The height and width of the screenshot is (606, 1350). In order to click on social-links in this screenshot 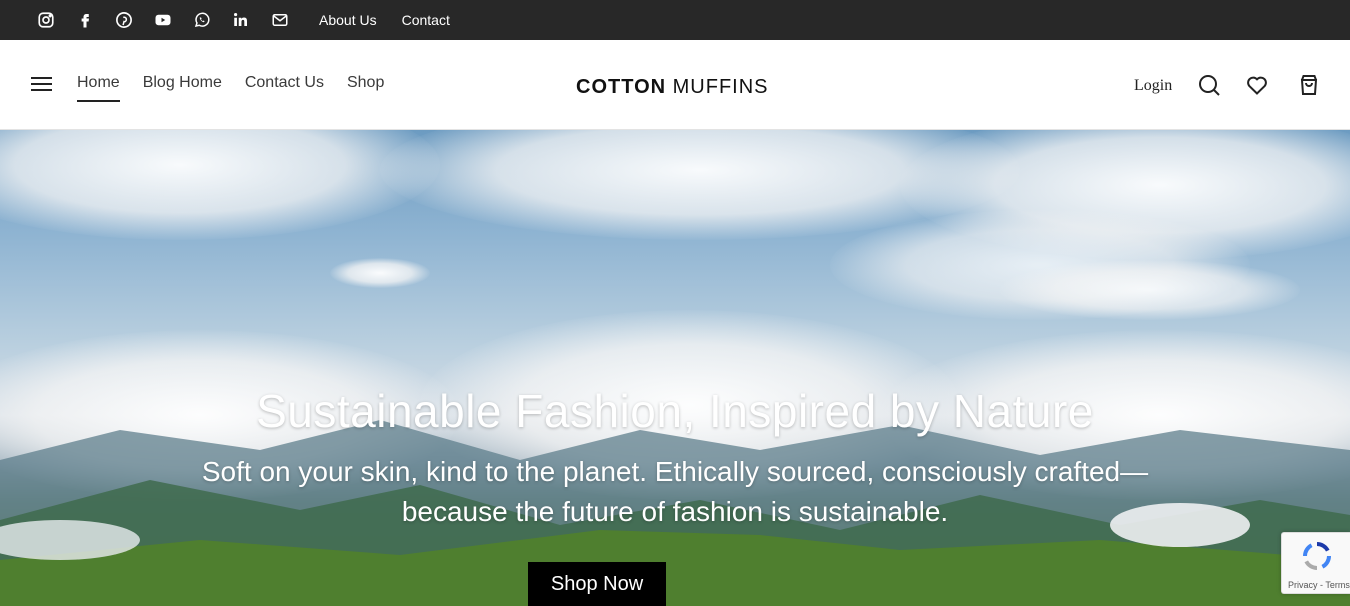, I will do `click(172, 20)`.